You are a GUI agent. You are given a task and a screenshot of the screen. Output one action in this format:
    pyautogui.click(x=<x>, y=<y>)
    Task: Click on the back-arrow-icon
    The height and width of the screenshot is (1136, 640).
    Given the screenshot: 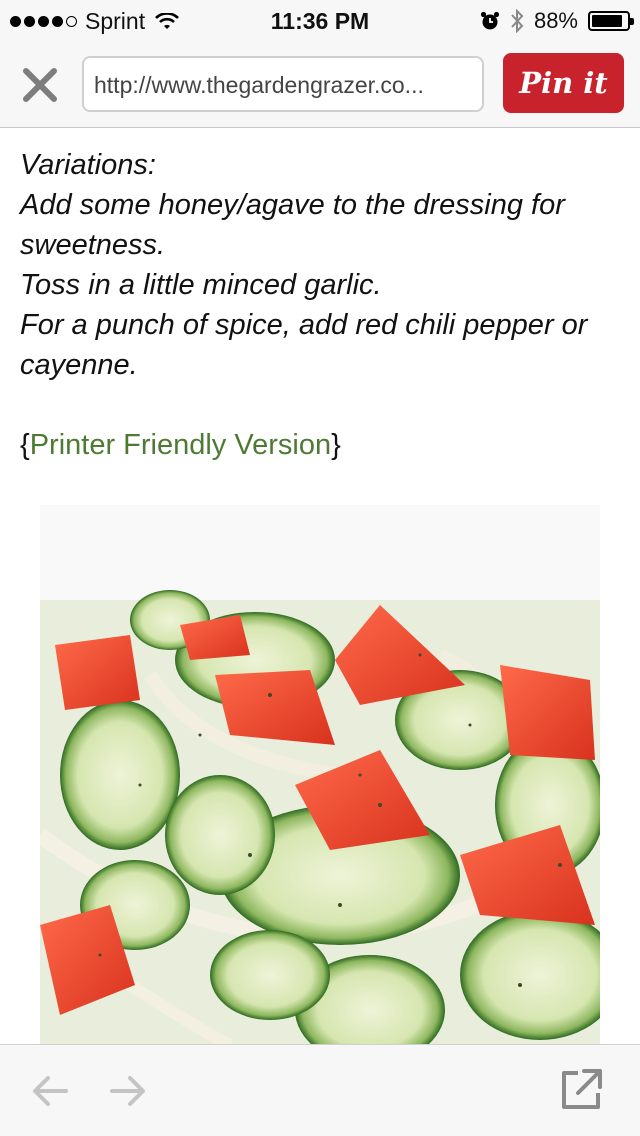 What is the action you would take?
    pyautogui.click(x=50, y=1091)
    